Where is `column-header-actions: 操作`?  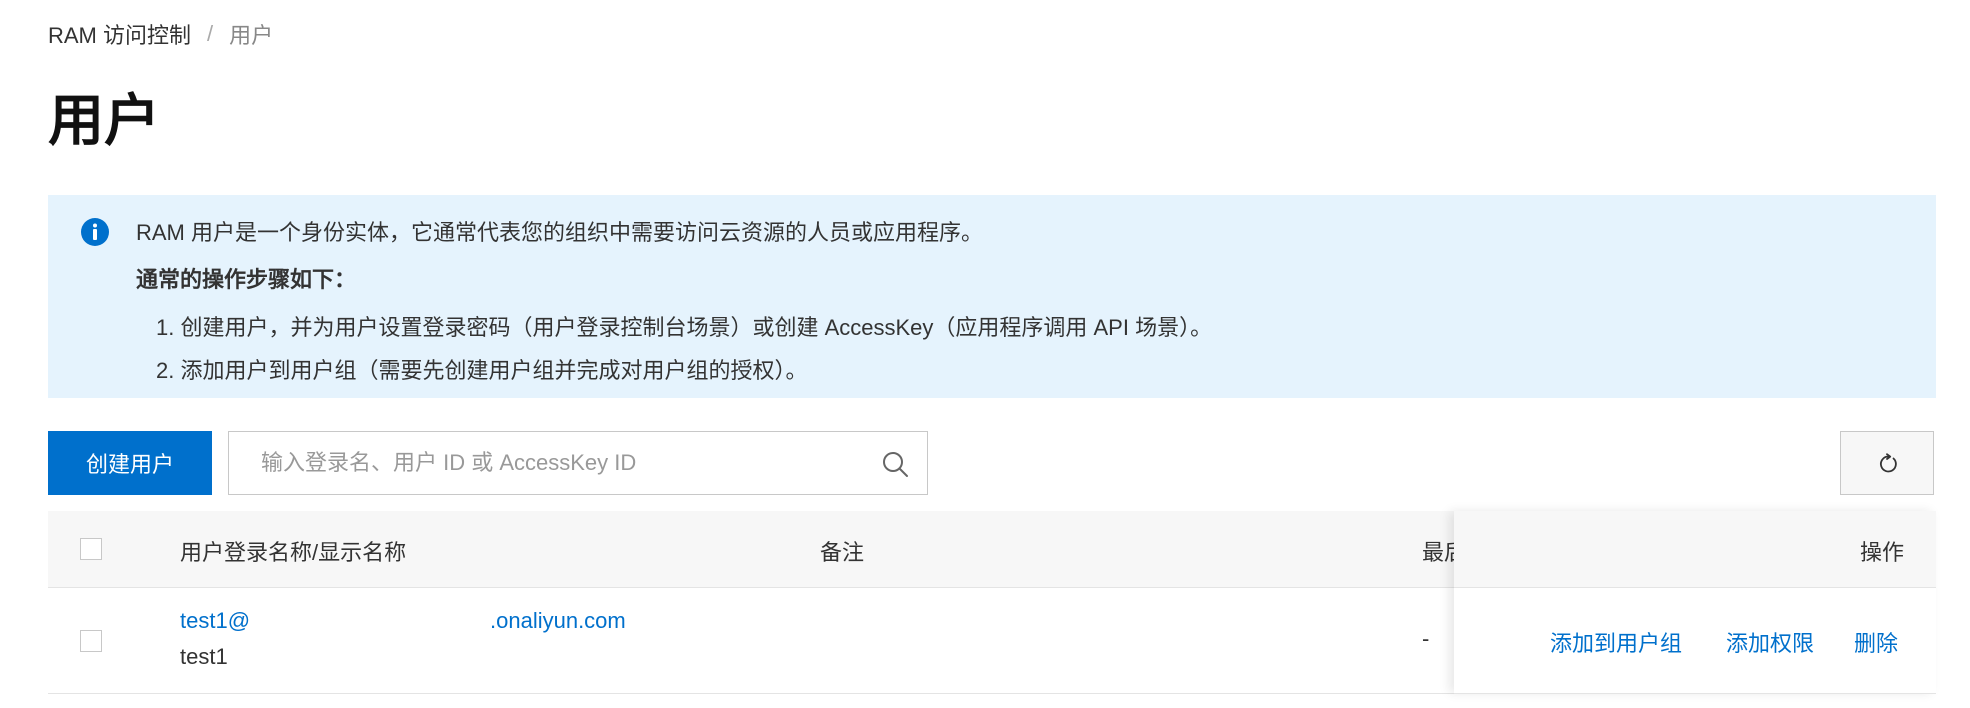
column-header-actions: 操作 is located at coordinates (1881, 552).